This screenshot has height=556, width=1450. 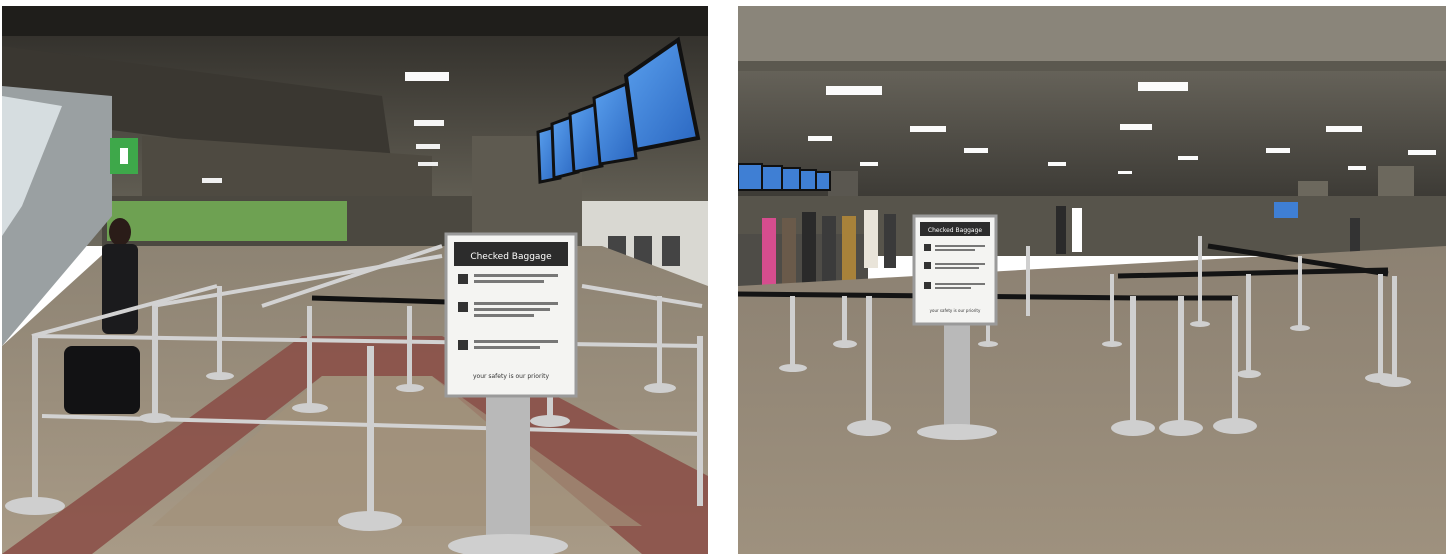 What do you see at coordinates (671, 251) in the screenshot?
I see `kiosk` at bounding box center [671, 251].